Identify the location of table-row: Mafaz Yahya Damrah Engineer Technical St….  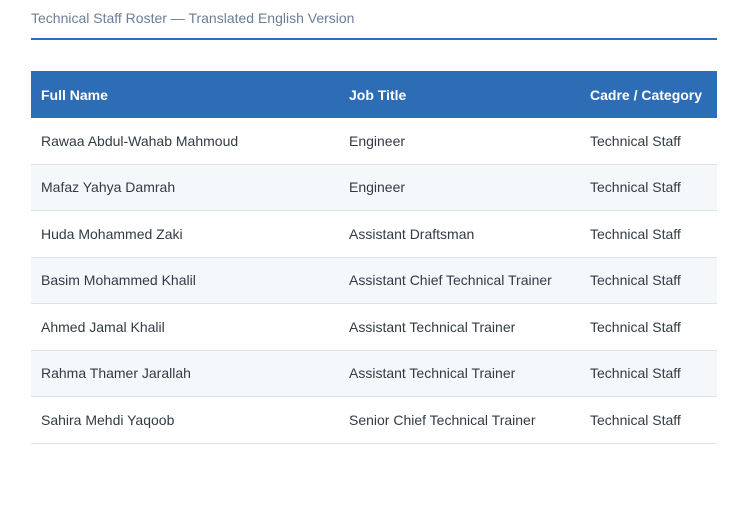
(374, 187).